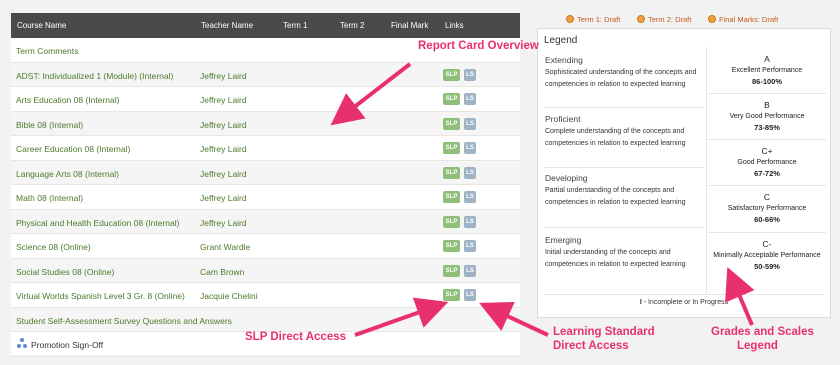 The image size is (840, 365). Describe the element at coordinates (604, 339) in the screenshot. I see `annotation-ls: Learning Standard Direct Access` at that location.